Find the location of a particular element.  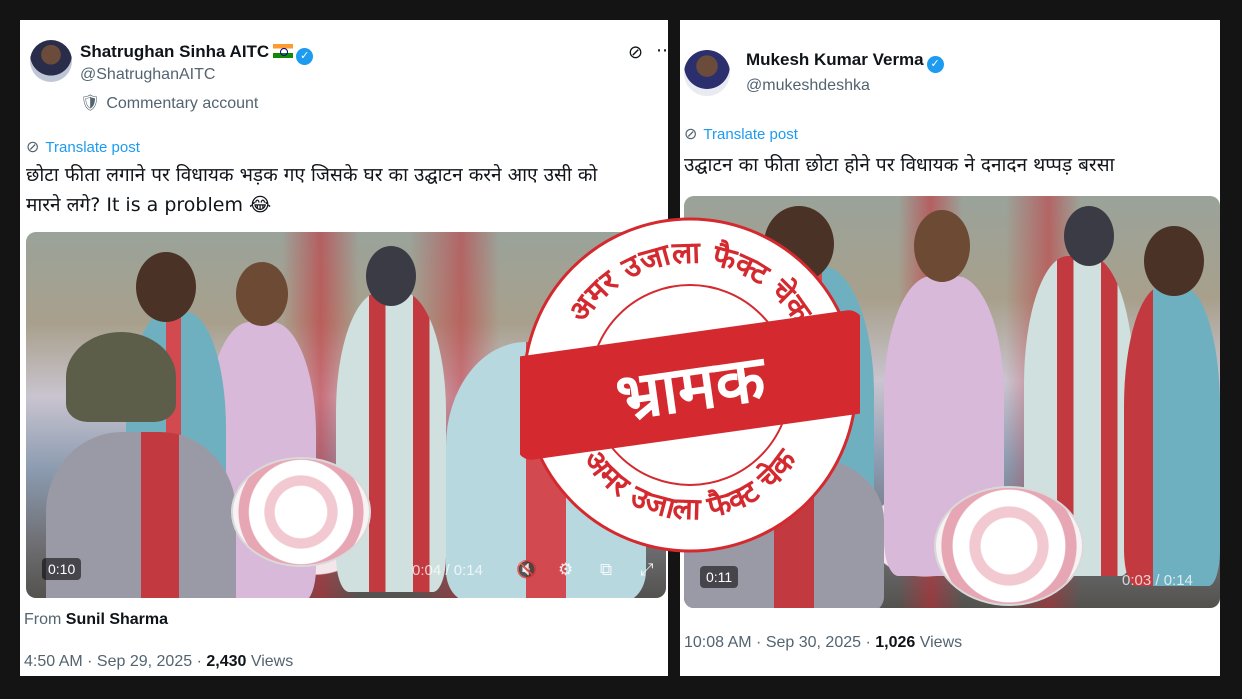

grok-icon: ⊘ is located at coordinates (635, 52).